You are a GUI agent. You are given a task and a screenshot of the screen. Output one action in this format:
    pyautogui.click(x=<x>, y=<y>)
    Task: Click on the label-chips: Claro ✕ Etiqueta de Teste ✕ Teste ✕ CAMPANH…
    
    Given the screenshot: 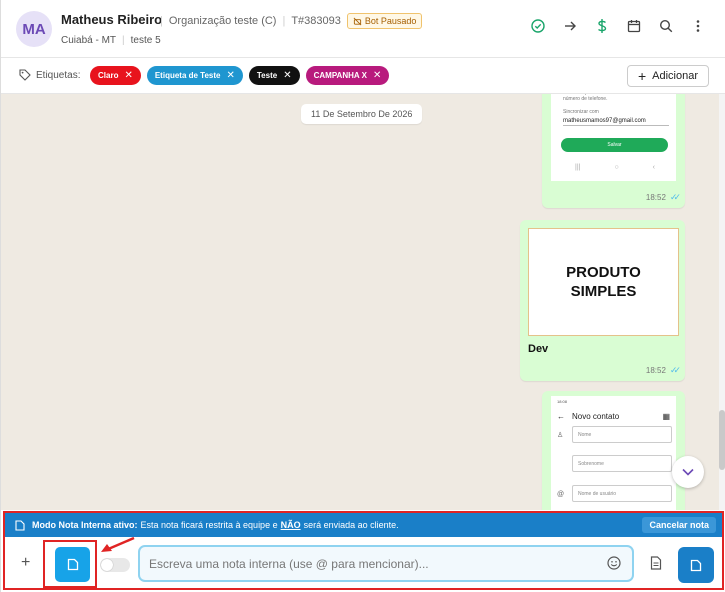 What is the action you would take?
    pyautogui.click(x=240, y=75)
    